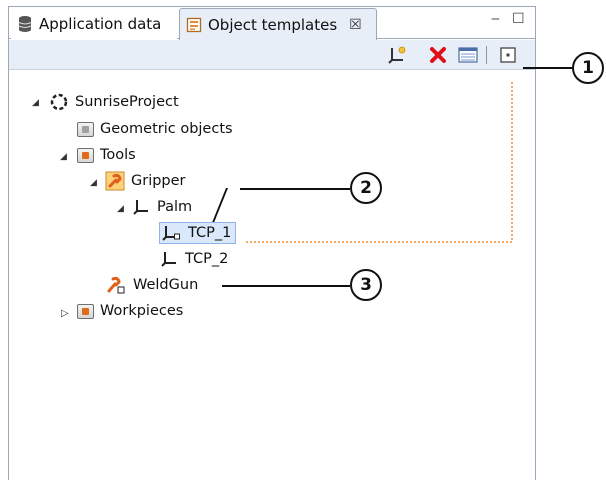 Image resolution: width=606 pixels, height=481 pixels. Describe the element at coordinates (366, 285) in the screenshot. I see `callout-3: 3` at that location.